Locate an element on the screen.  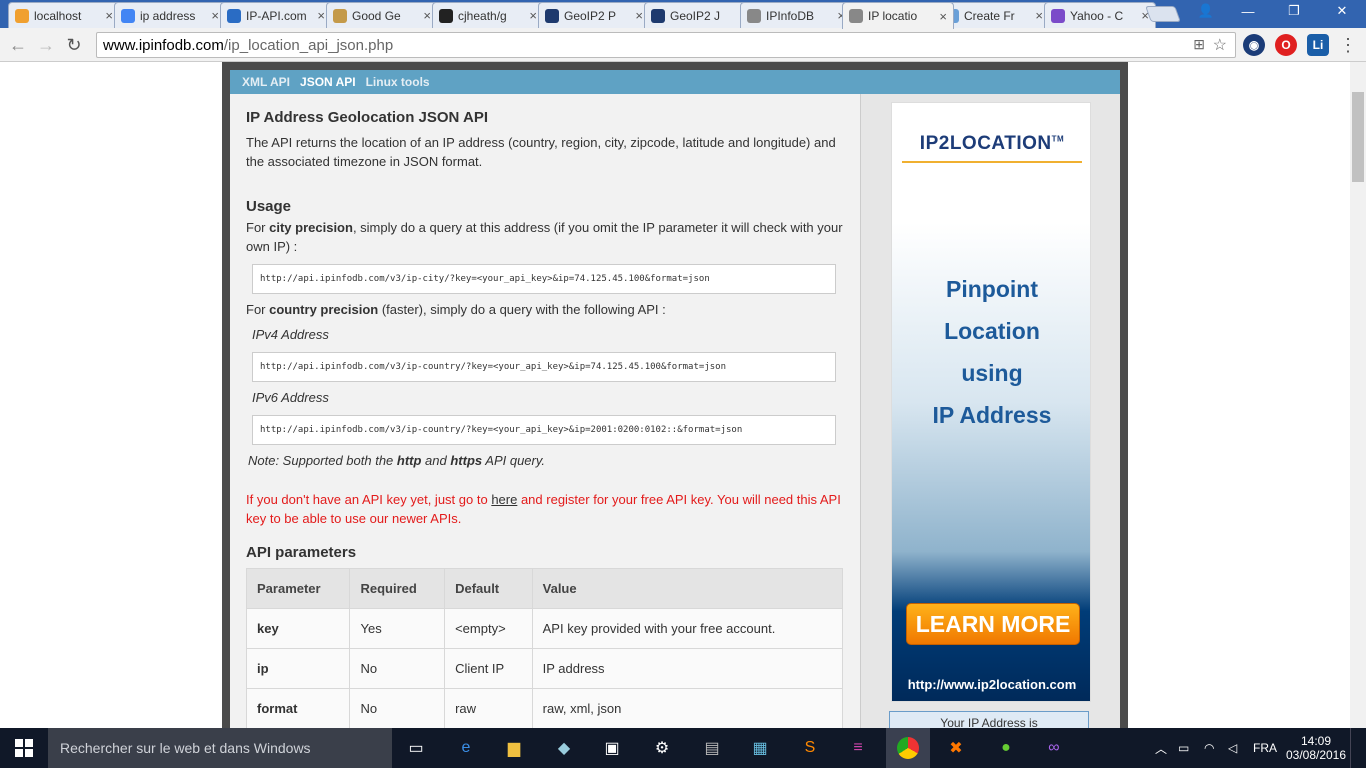
browser-tab: Good Ge × is located at coordinates (382, 15).